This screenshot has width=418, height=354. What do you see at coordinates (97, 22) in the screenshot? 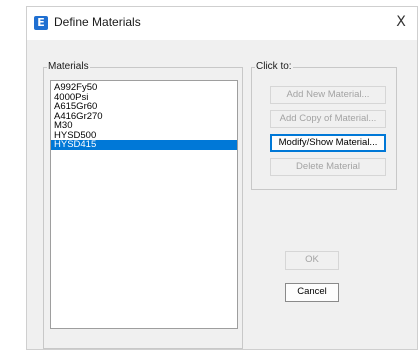
I see `window-title: Define Materials` at bounding box center [97, 22].